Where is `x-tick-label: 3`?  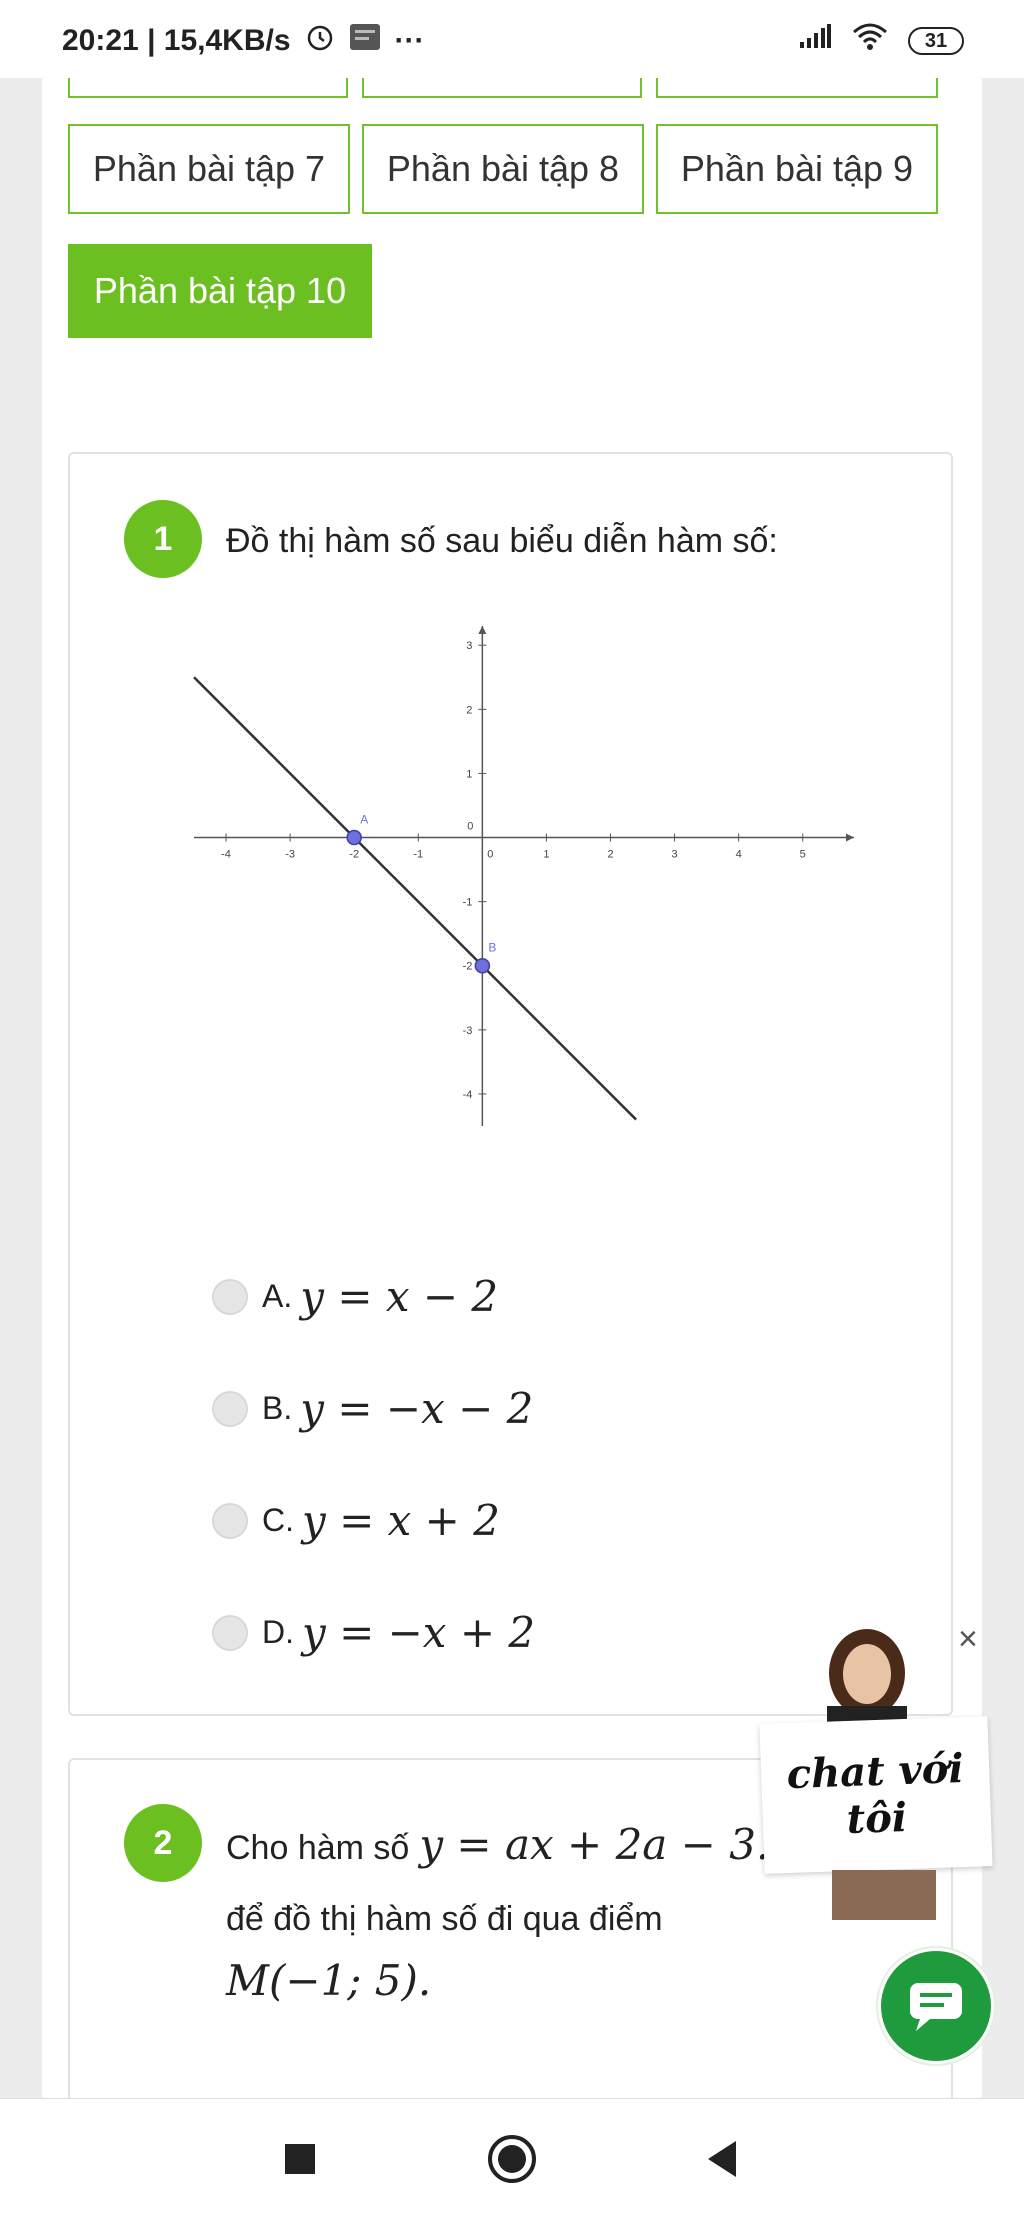
x-tick-label: 3 is located at coordinates (675, 855).